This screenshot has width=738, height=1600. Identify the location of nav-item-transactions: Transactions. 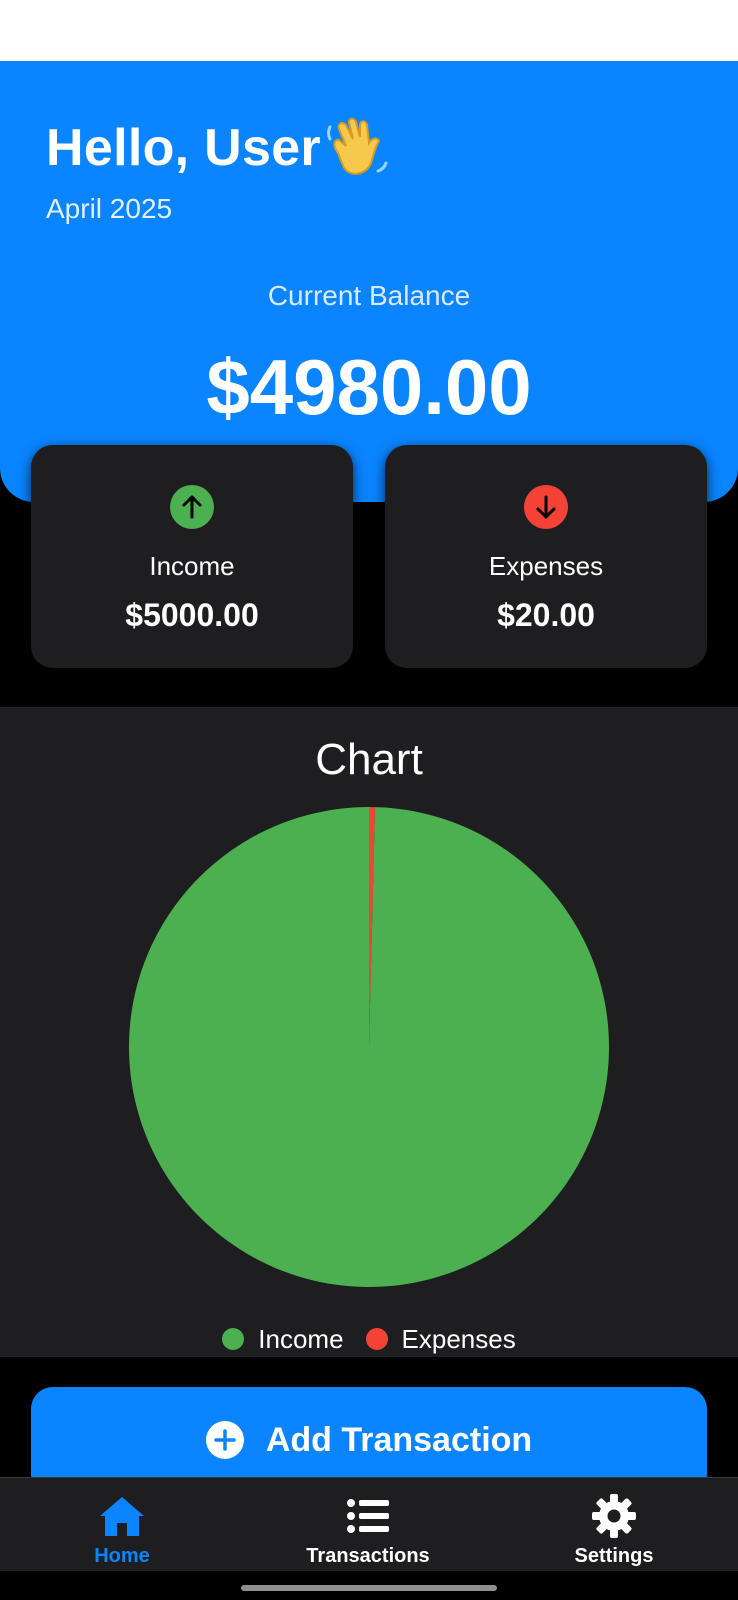
(368, 1524).